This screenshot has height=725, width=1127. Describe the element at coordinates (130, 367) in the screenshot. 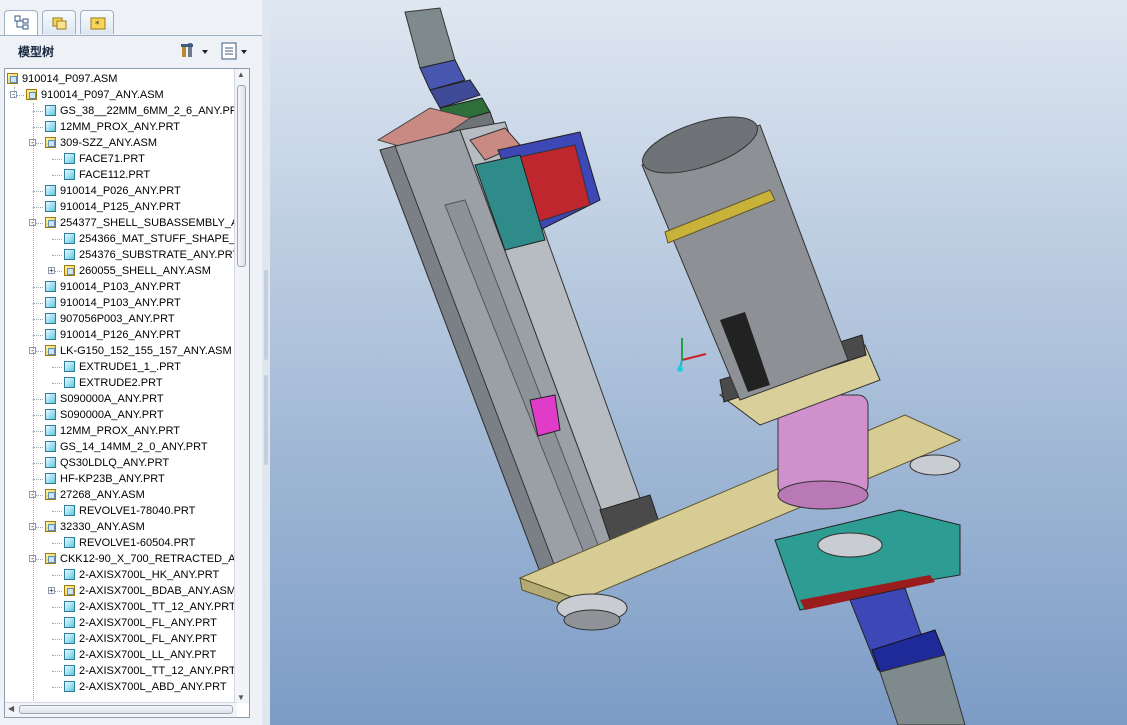

I see `tree-item-label: EXTRUDE1_1_.PRT` at that location.